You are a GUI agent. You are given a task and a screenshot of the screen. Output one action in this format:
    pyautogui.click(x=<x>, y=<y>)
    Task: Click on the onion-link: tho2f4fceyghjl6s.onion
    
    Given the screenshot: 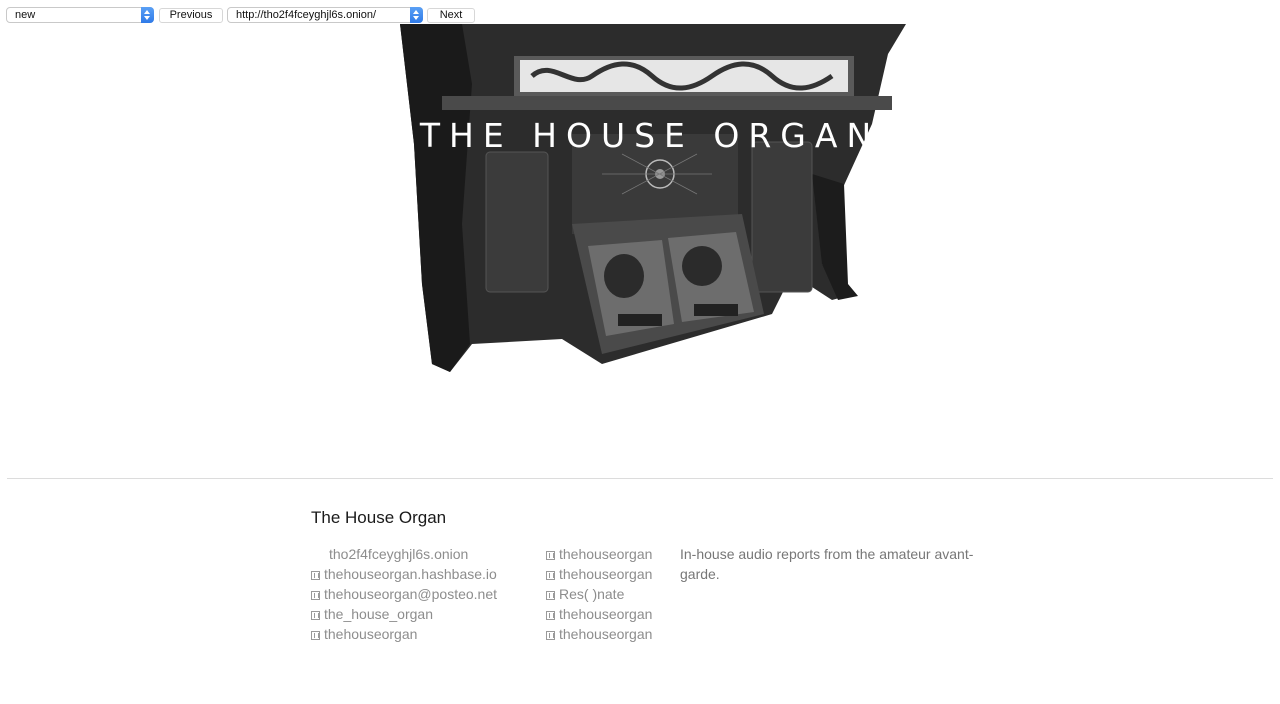 What is the action you would take?
    pyautogui.click(x=404, y=554)
    